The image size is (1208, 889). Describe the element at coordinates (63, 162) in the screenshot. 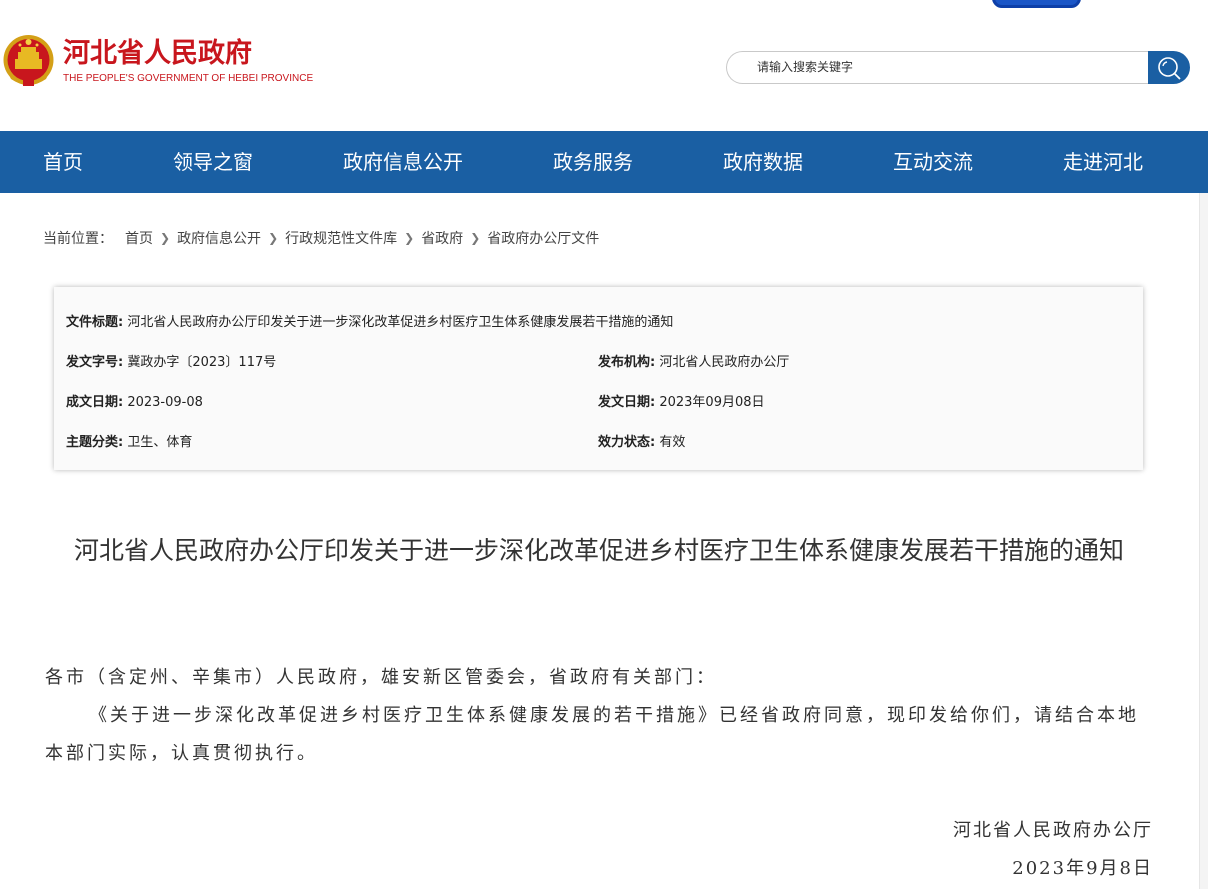

I see `nav-item-home: 首页` at that location.